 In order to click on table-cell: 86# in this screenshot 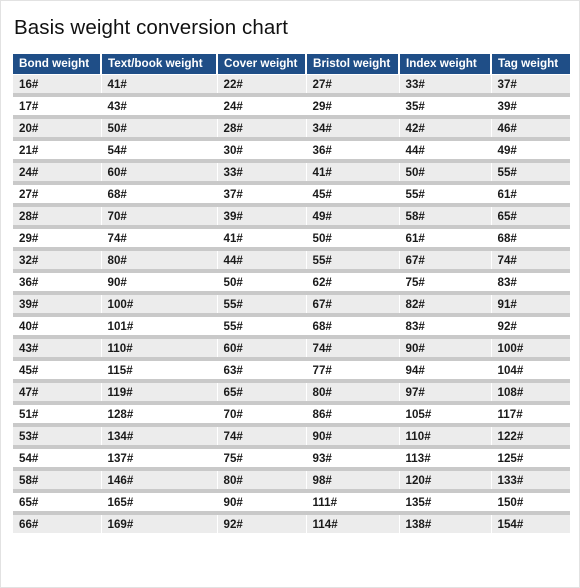, I will do `click(353, 415)`.